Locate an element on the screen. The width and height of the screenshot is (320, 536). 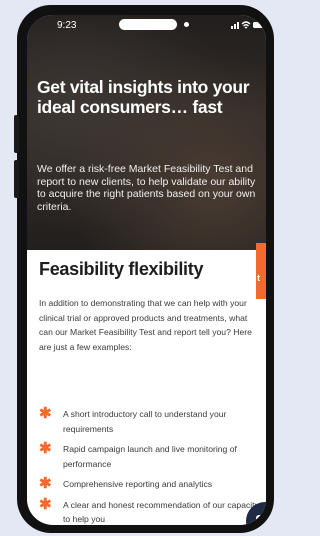
list-item: ✱ Comprehensive reporting and analytics is located at coordinates (150, 483).